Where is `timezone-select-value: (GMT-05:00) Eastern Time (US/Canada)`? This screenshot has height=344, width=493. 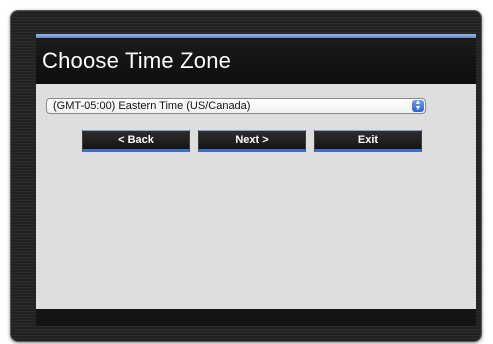 timezone-select-value: (GMT-05:00) Eastern Time (US/Canada) is located at coordinates (152, 106).